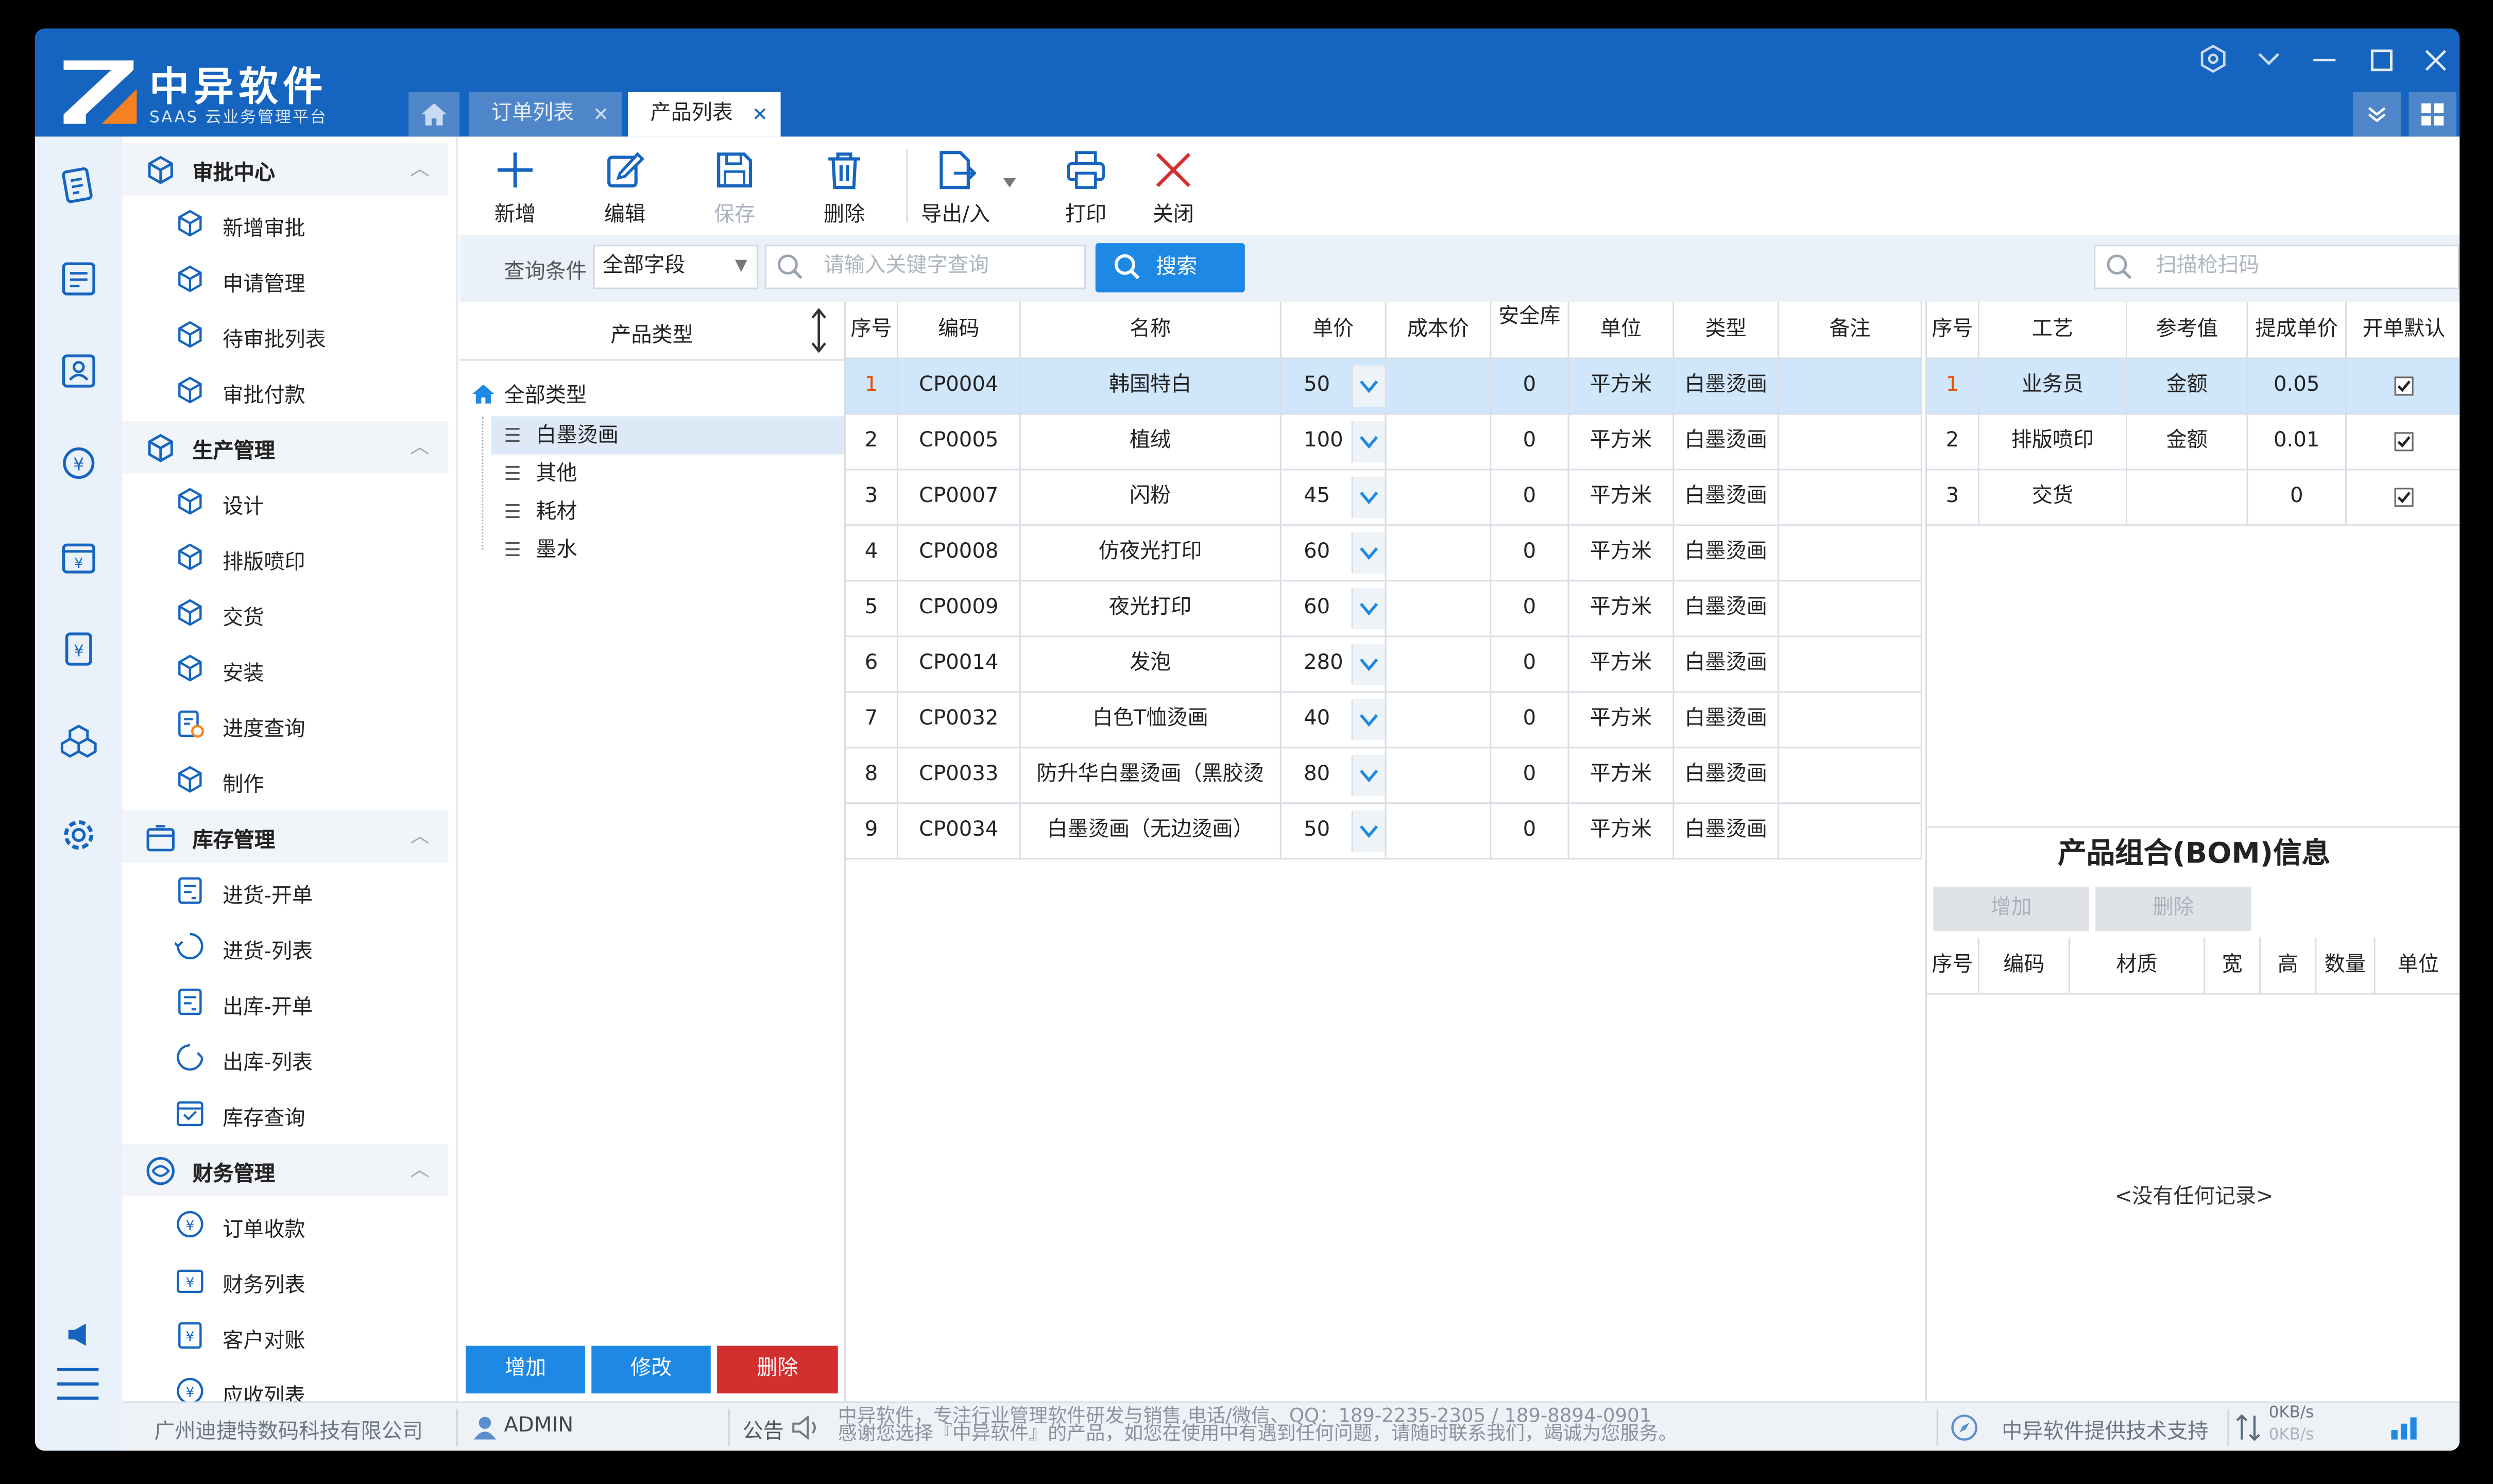 This screenshot has width=2493, height=1484. I want to click on table-row: 9 CP0034 白墨烫画（无边烫画） 50 0 平方米 白墨烫画, so click(1384, 832).